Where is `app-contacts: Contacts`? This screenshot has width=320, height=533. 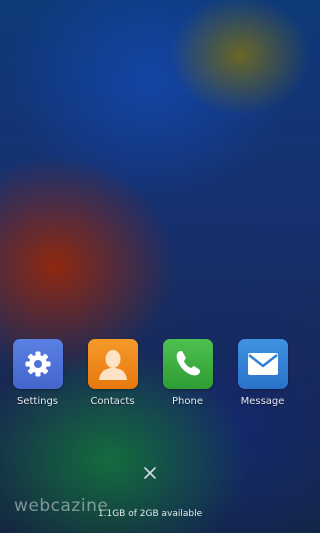 app-contacts: Contacts is located at coordinates (112, 373).